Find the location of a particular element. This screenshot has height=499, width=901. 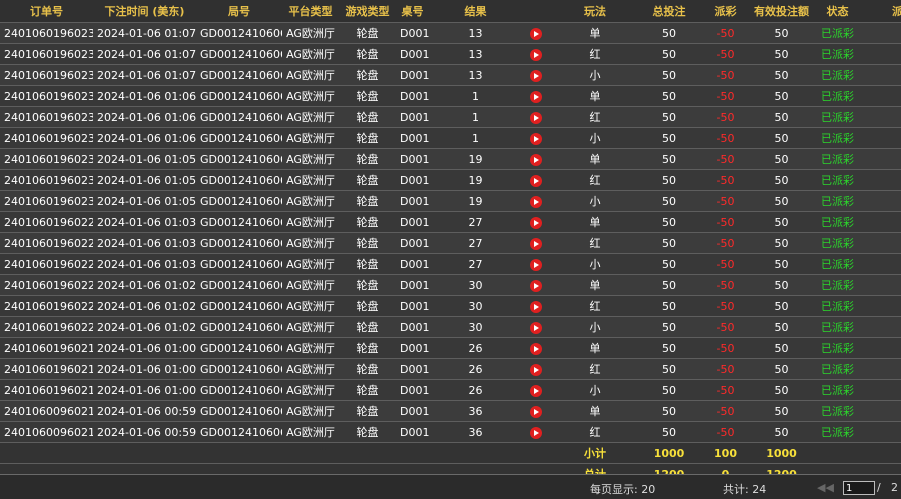

cell-round-number: GD00124106067 is located at coordinates (239, 54).